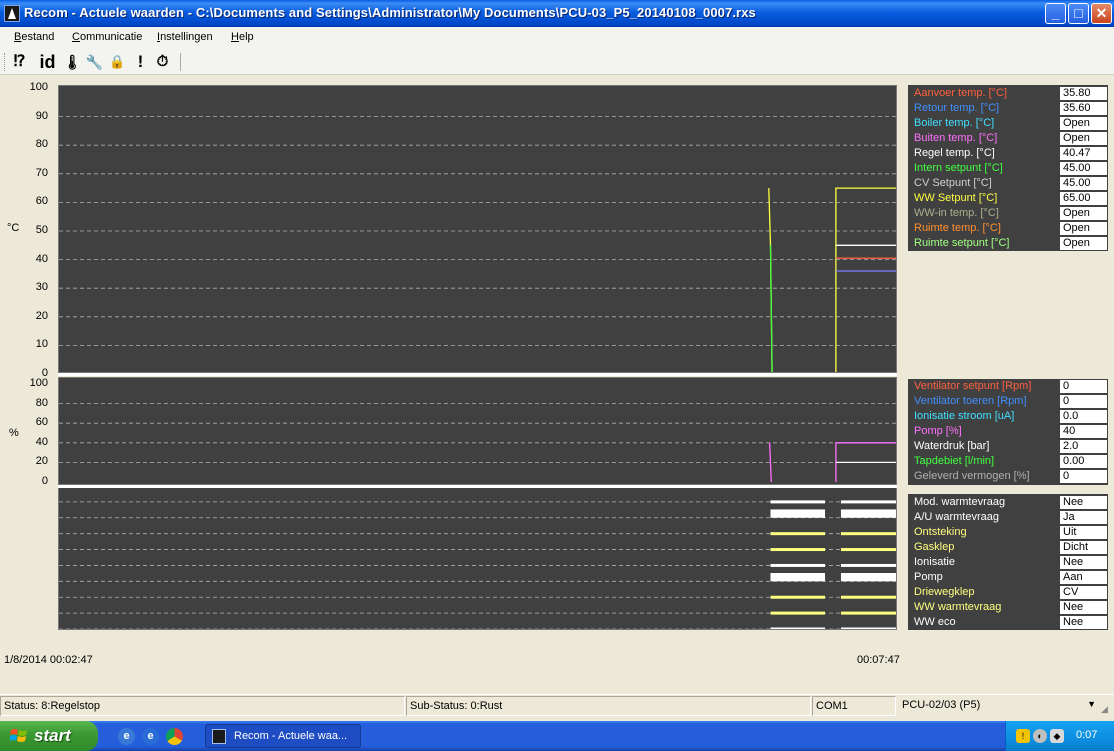  Describe the element at coordinates (960, 502) in the screenshot. I see `value-label: Mod. warmtevraag` at that location.